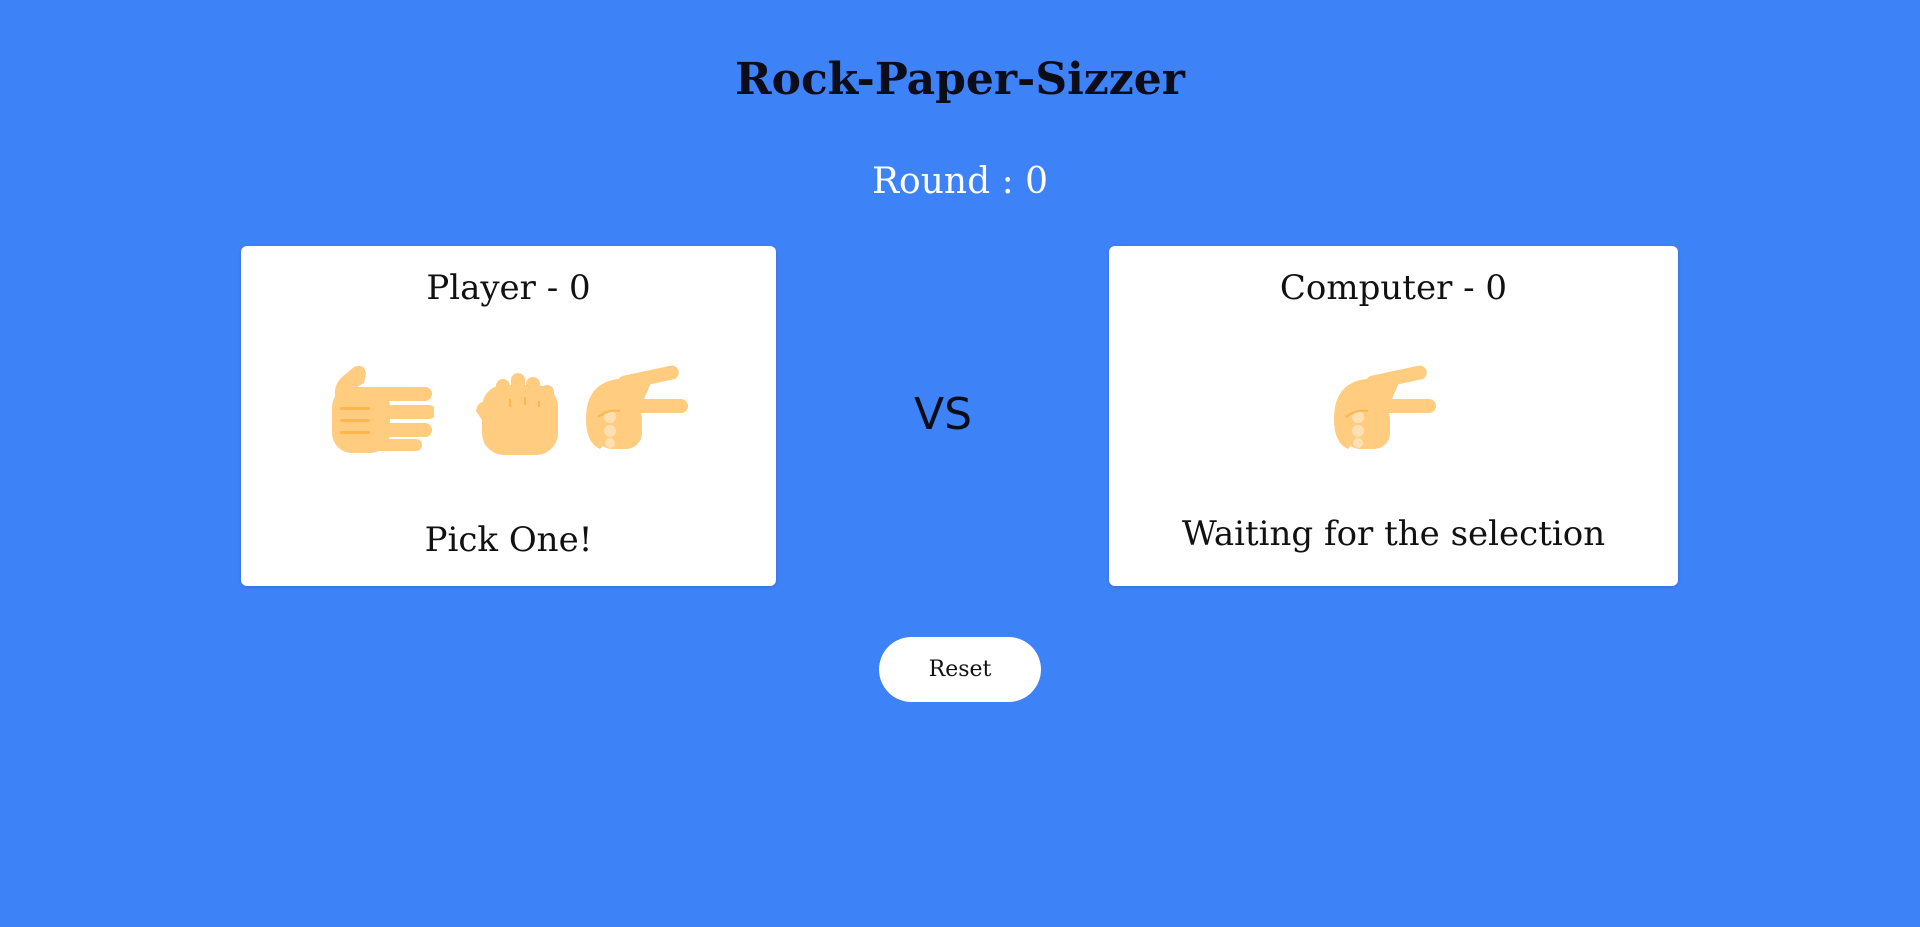 The height and width of the screenshot is (927, 1920). I want to click on player-score-title: Player - 0, so click(508, 288).